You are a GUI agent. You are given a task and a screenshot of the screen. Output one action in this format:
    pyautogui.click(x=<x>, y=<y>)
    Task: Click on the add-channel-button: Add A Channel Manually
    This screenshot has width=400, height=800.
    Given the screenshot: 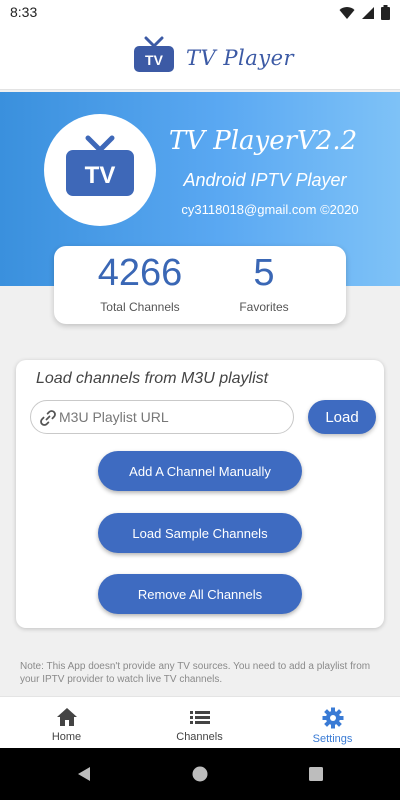 What is the action you would take?
    pyautogui.click(x=200, y=471)
    